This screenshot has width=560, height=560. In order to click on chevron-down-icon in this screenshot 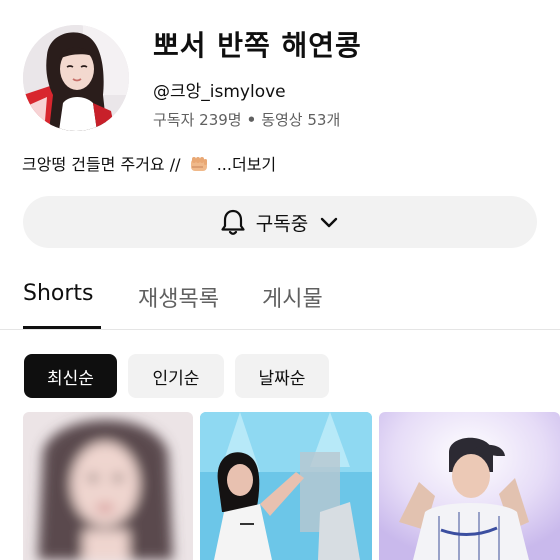, I will do `click(329, 222)`.